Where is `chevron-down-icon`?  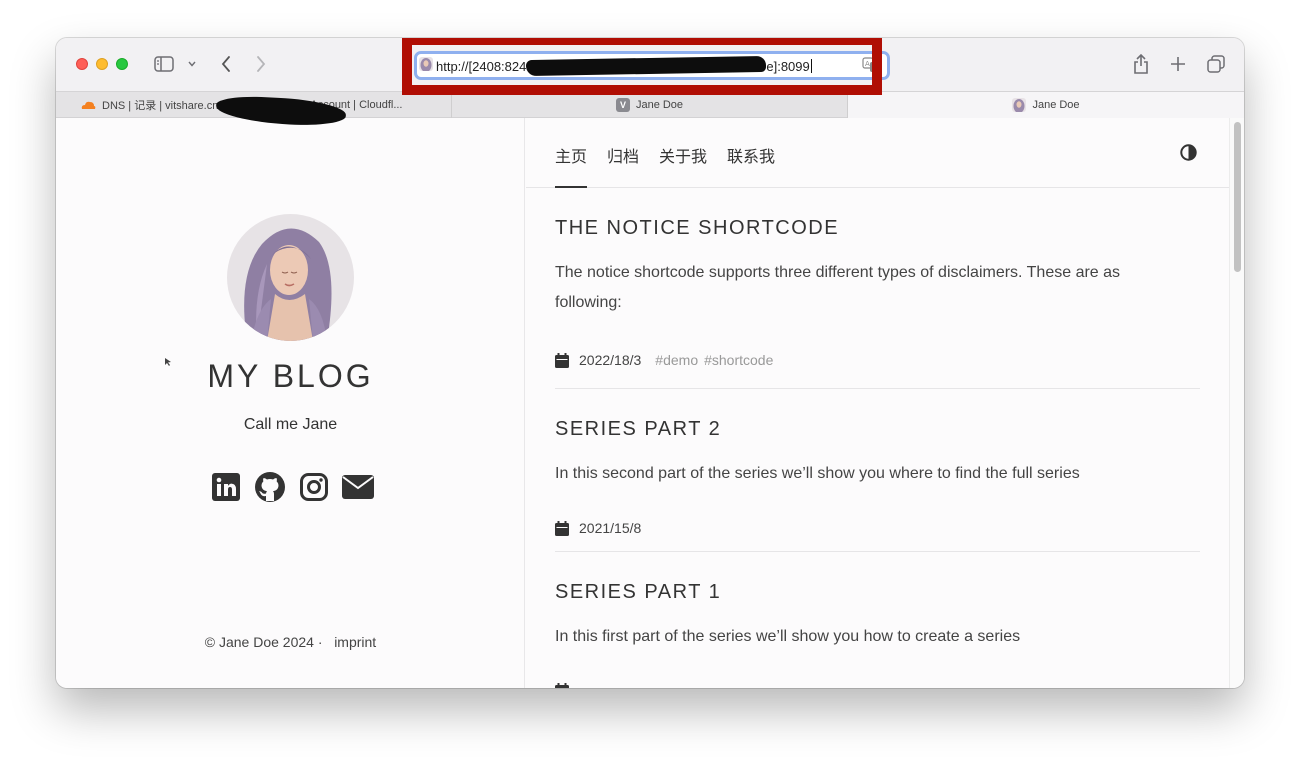
chevron-down-icon is located at coordinates (192, 64).